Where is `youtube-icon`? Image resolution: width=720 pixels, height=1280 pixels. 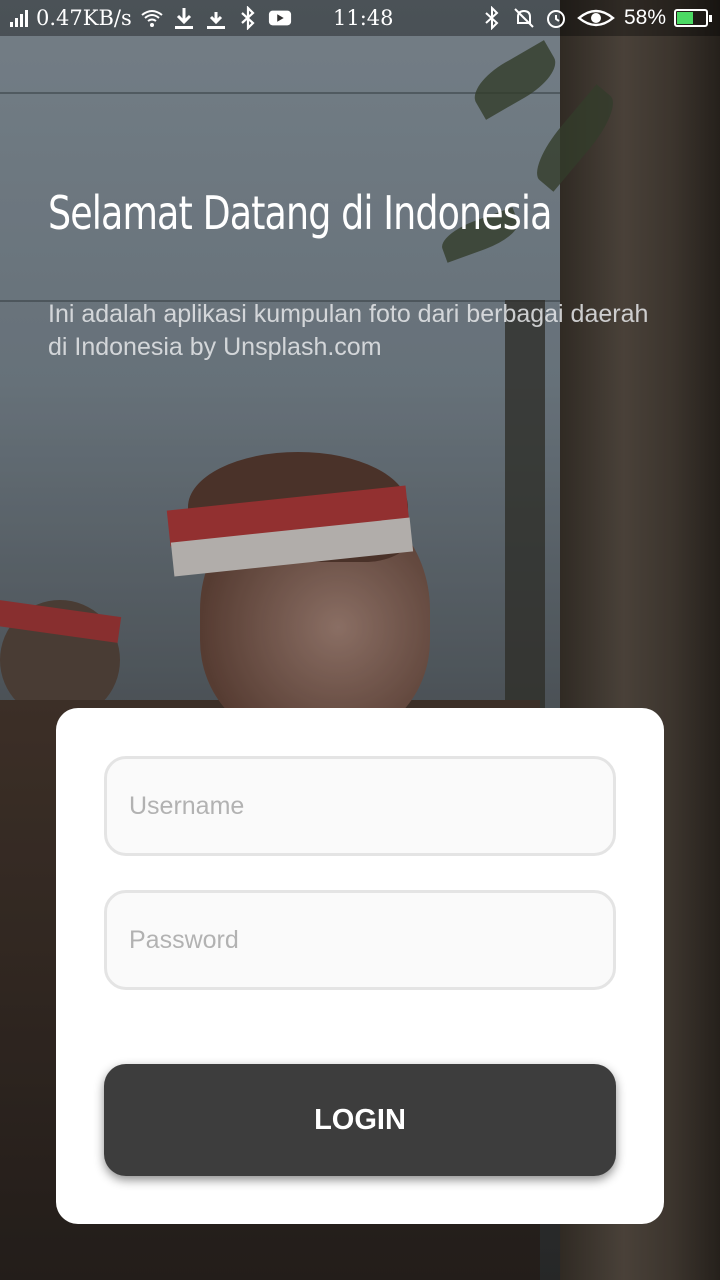
youtube-icon is located at coordinates (280, 18).